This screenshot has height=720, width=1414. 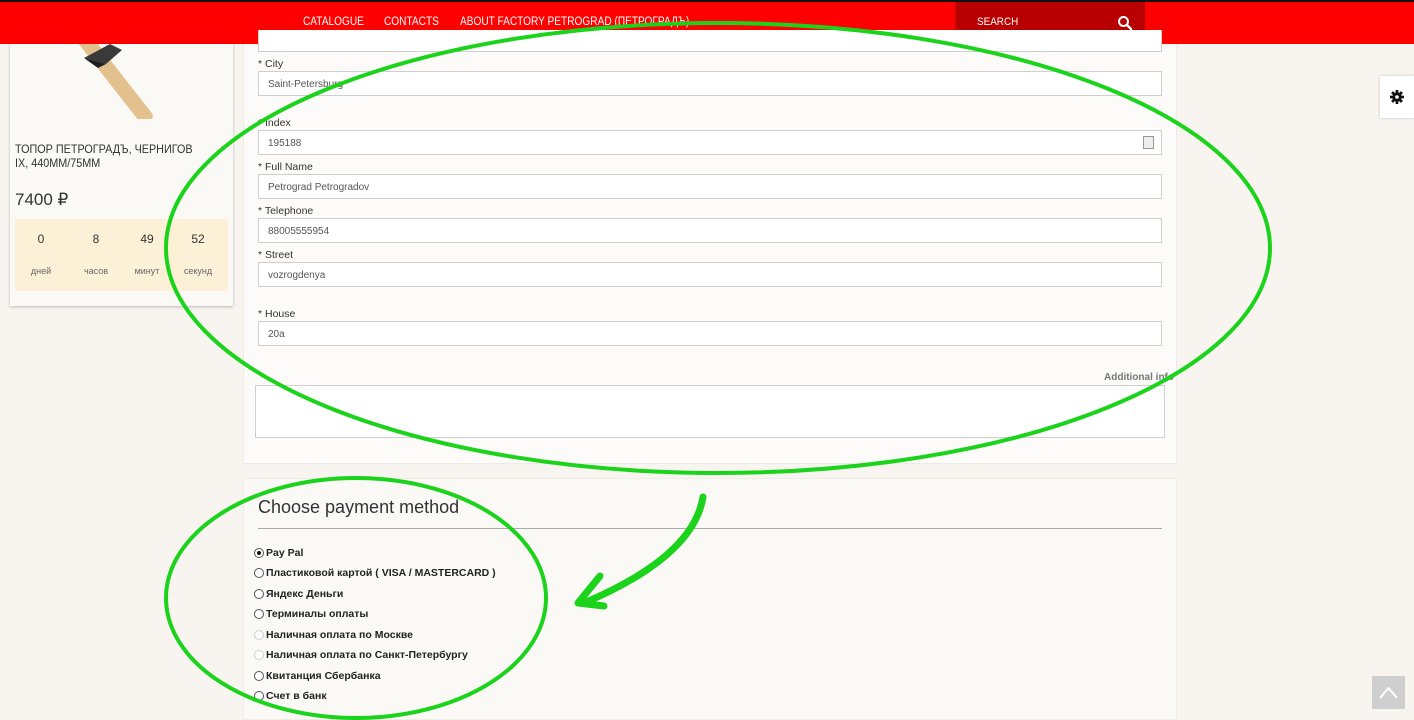 What do you see at coordinates (276, 255) in the screenshot?
I see `street-label: * Street` at bounding box center [276, 255].